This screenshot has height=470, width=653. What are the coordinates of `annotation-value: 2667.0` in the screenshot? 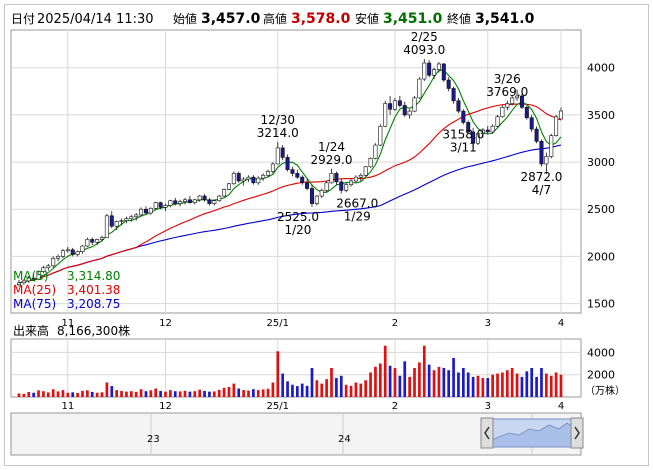 It's located at (357, 203).